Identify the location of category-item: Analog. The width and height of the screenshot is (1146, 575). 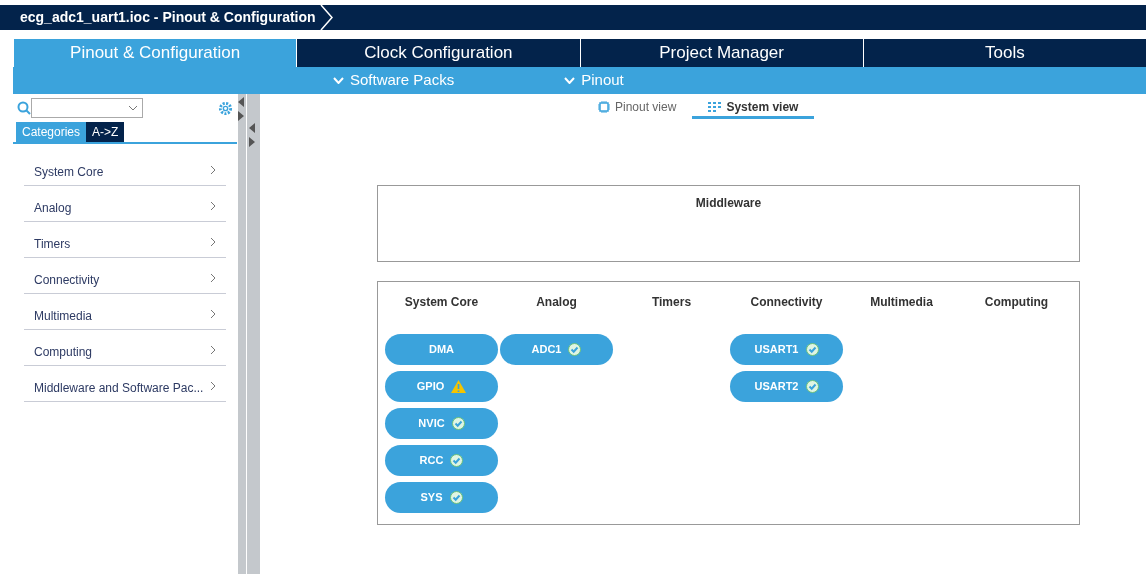
(125, 204).